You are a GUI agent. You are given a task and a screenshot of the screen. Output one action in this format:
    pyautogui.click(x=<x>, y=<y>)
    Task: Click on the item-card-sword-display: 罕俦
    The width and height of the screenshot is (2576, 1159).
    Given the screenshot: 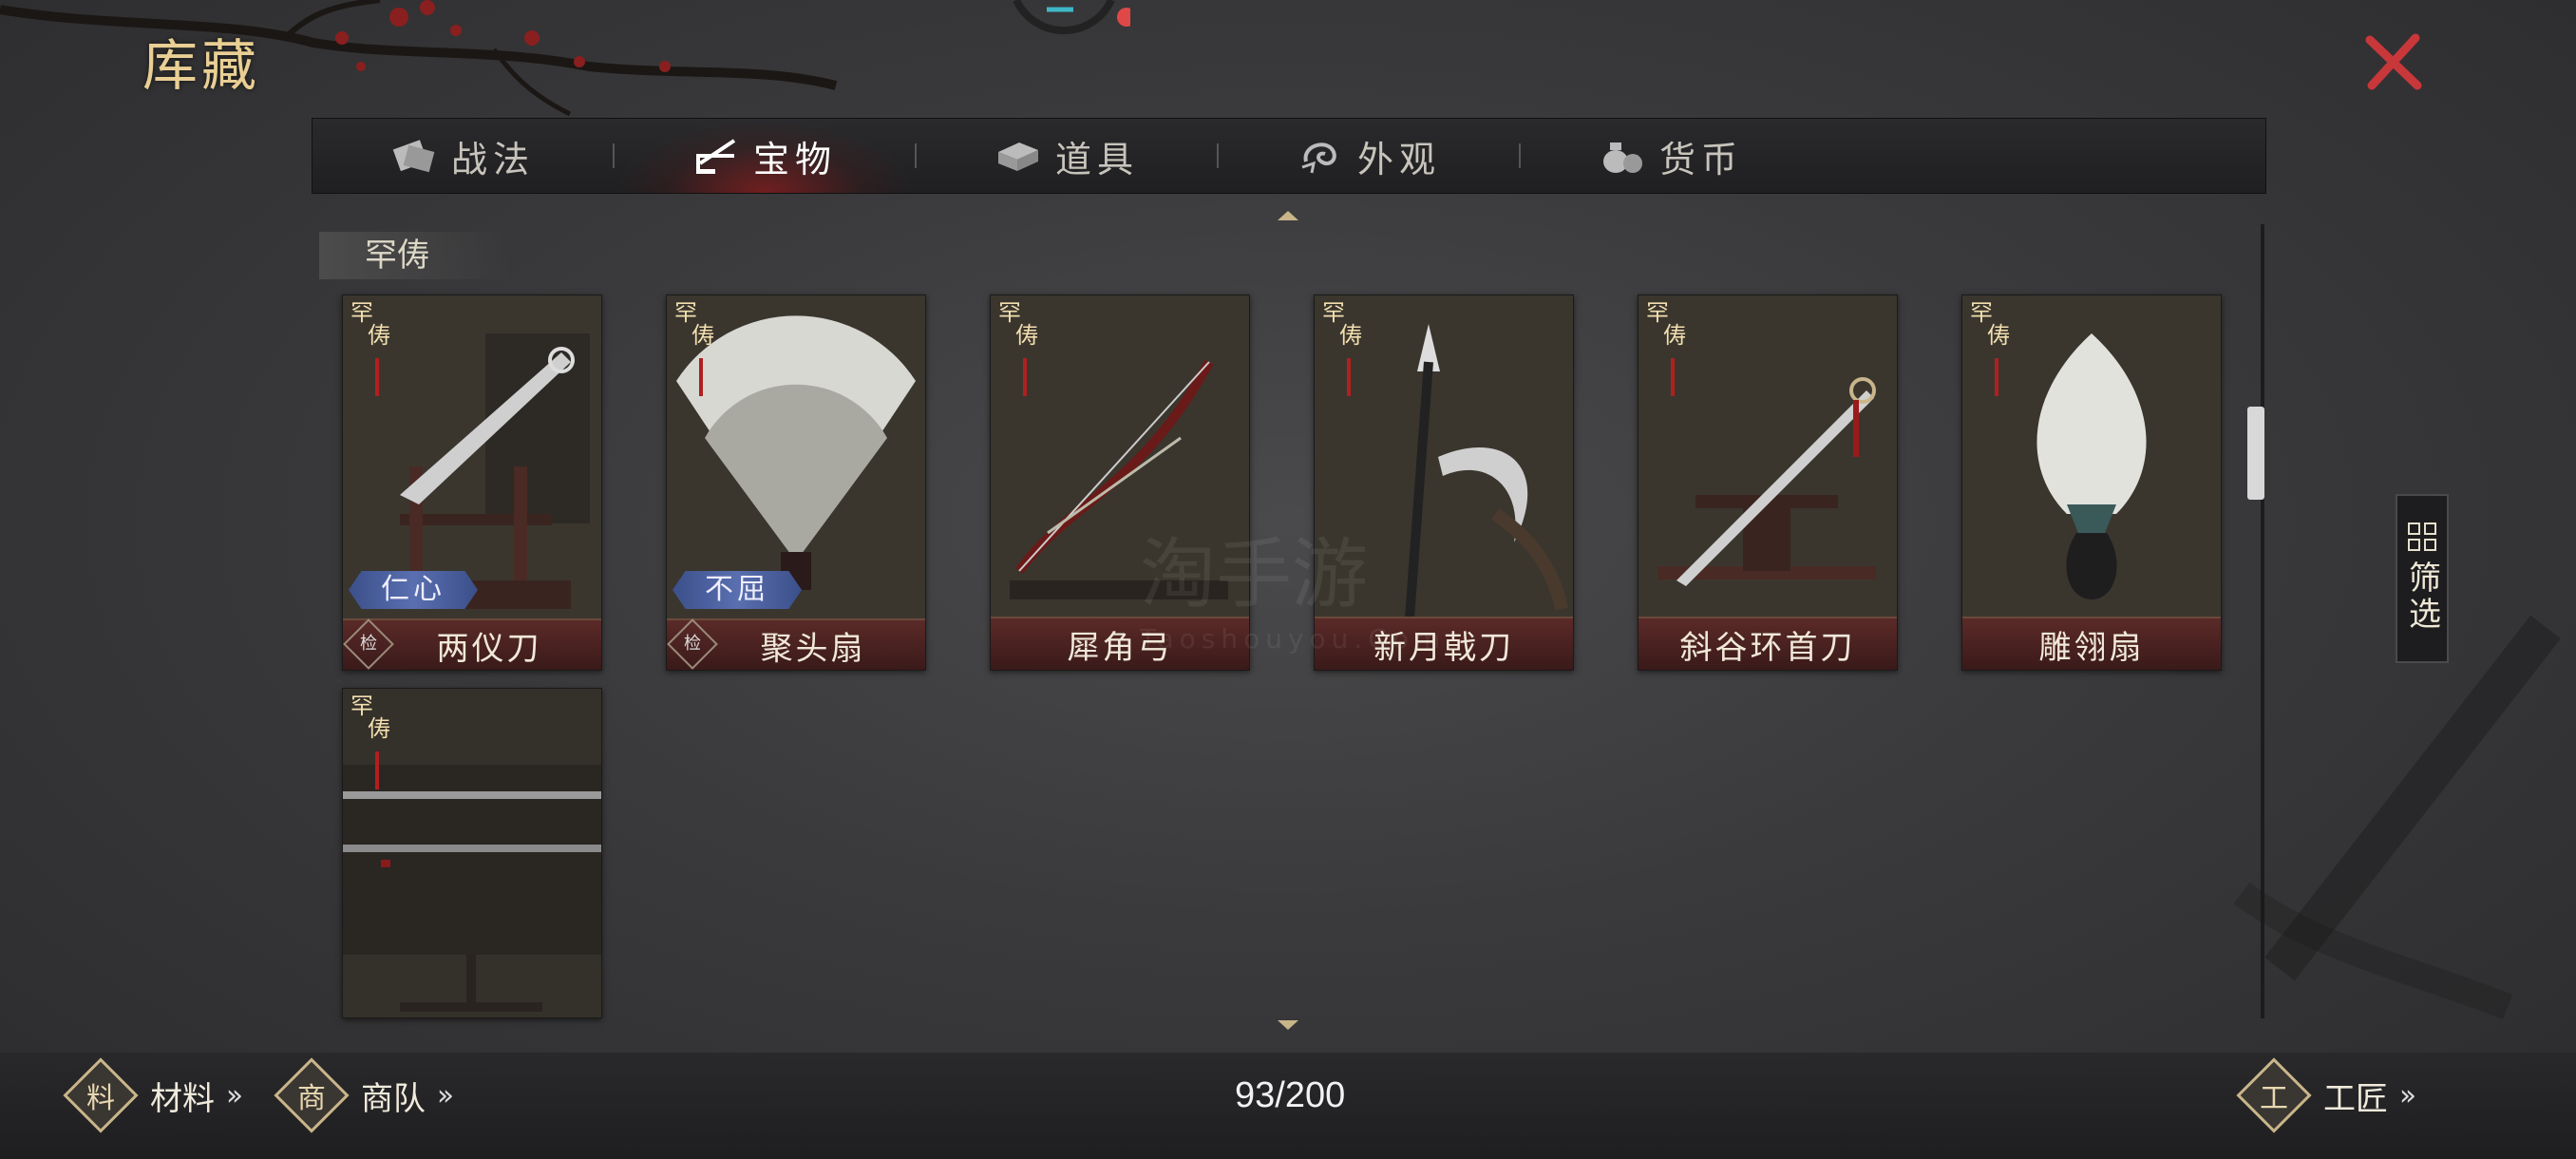 What is the action you would take?
    pyautogui.click(x=472, y=853)
    